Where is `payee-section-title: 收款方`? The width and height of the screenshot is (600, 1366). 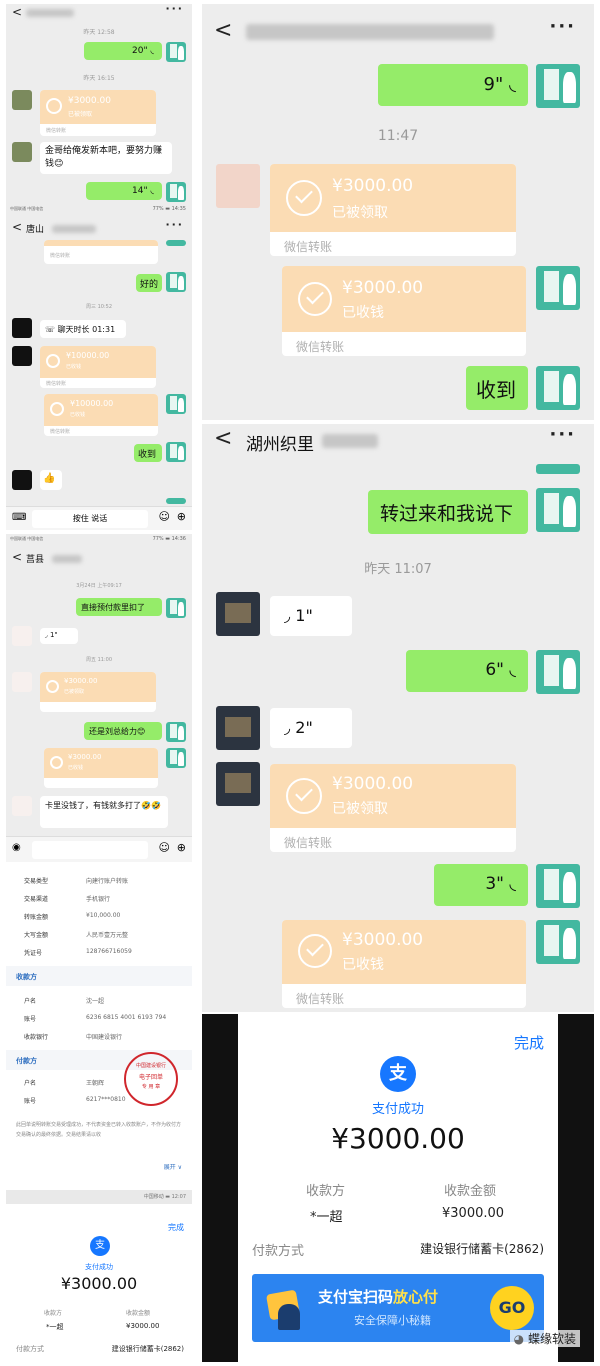 payee-section-title: 收款方 is located at coordinates (26, 977).